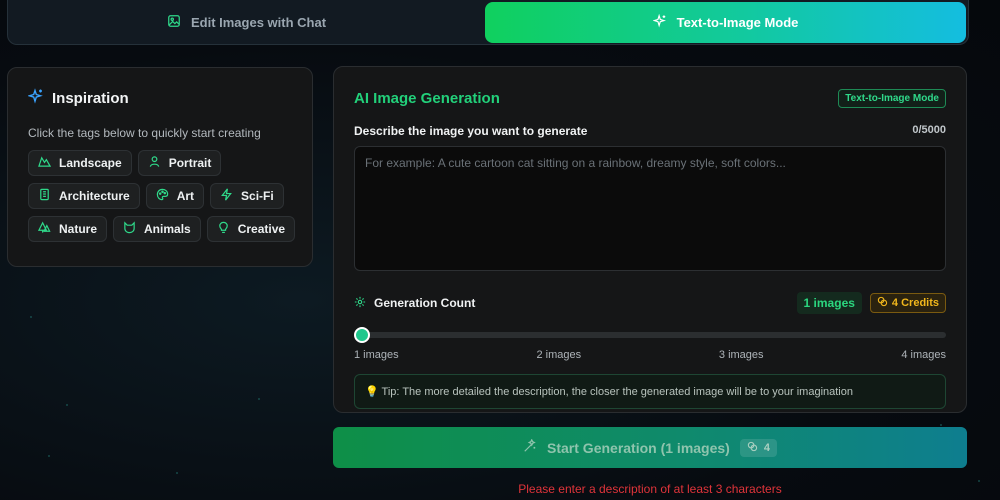  What do you see at coordinates (44, 196) in the screenshot?
I see `building-icon` at bounding box center [44, 196].